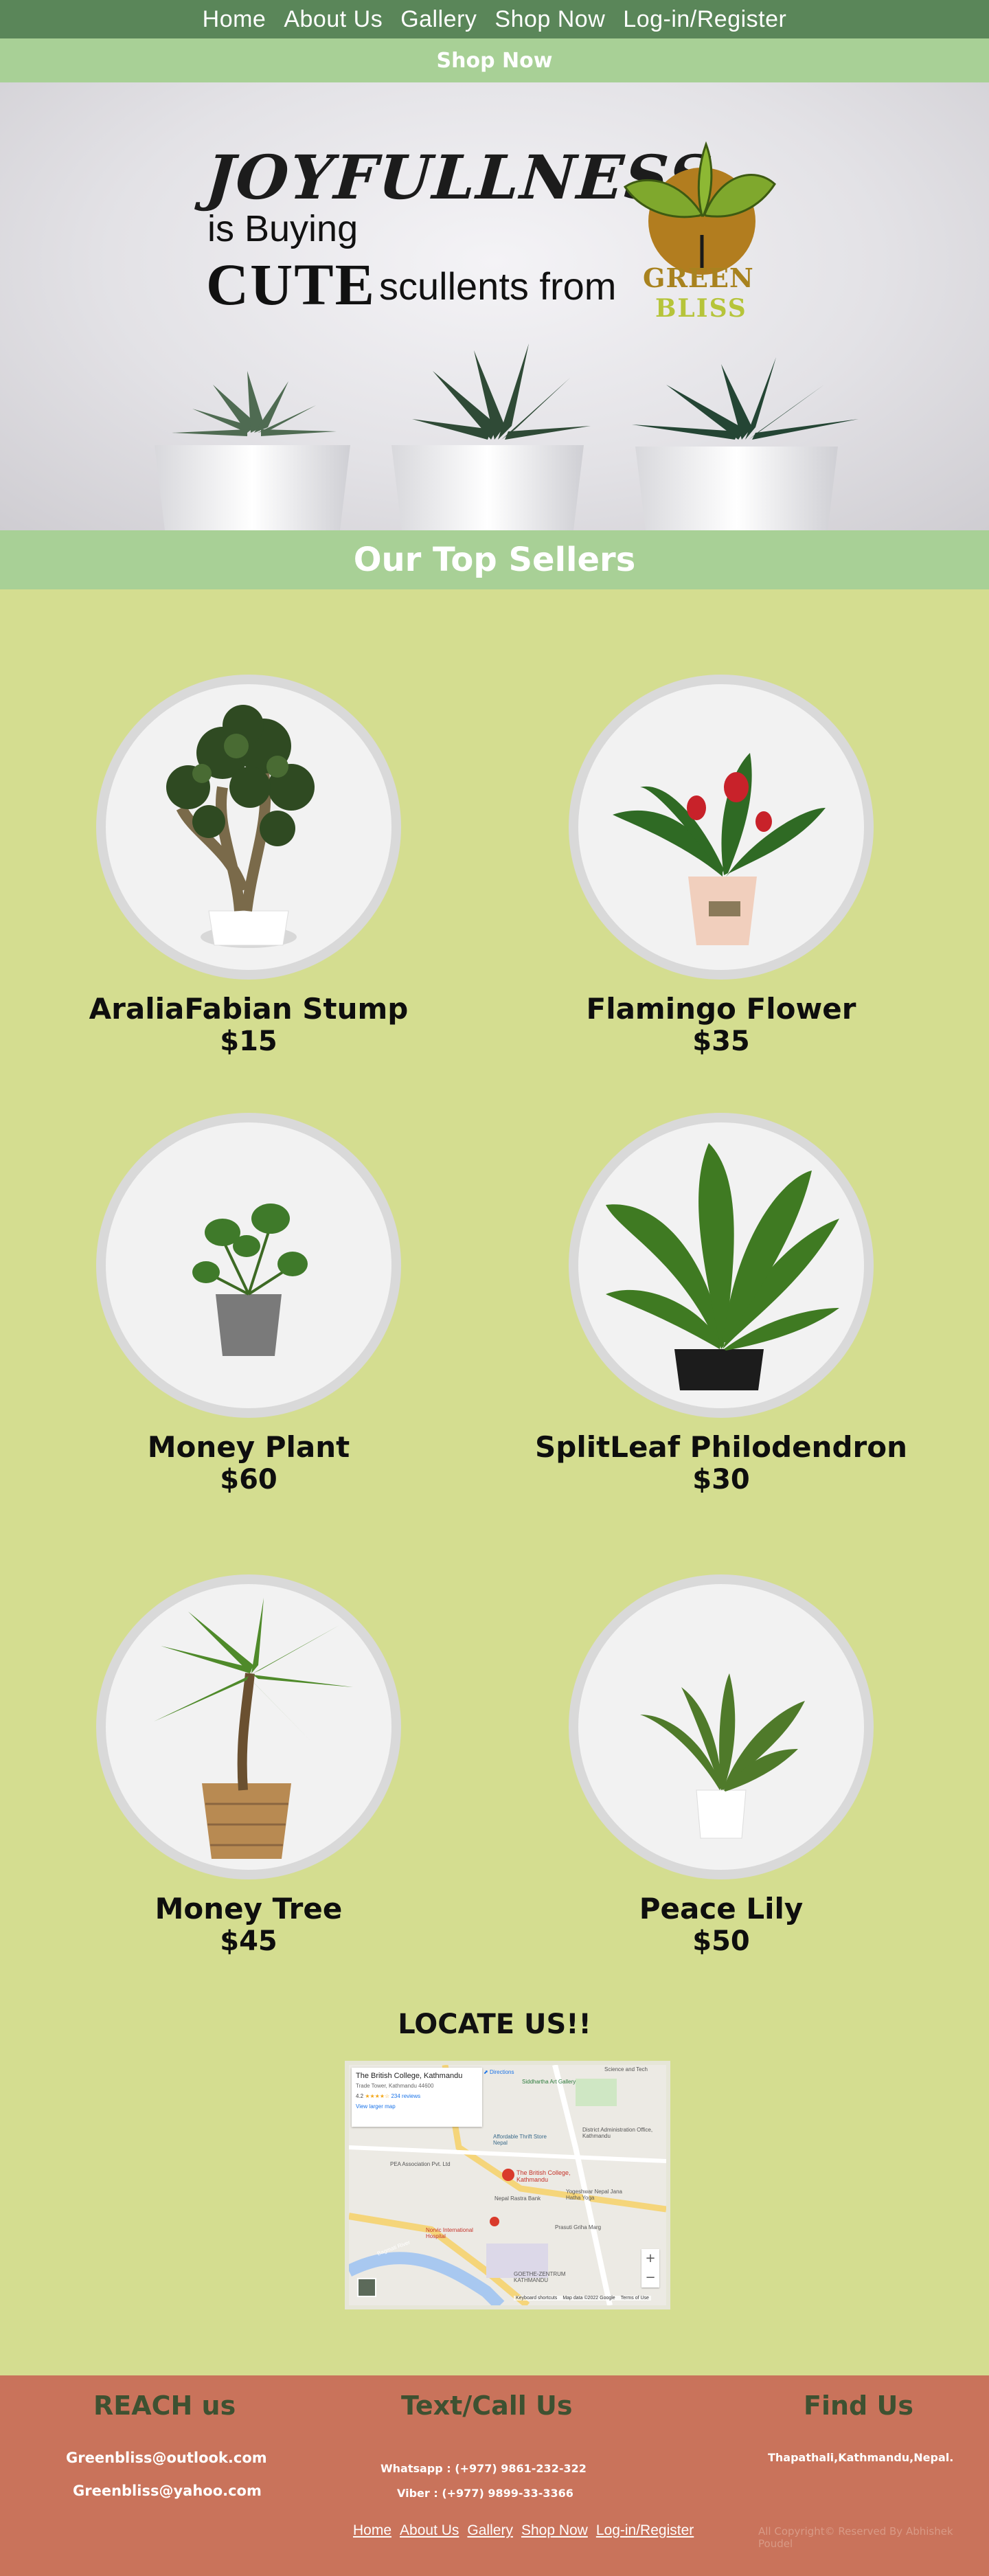  What do you see at coordinates (494, 2024) in the screenshot?
I see `locate-us-heading: LOCATE US!!` at bounding box center [494, 2024].